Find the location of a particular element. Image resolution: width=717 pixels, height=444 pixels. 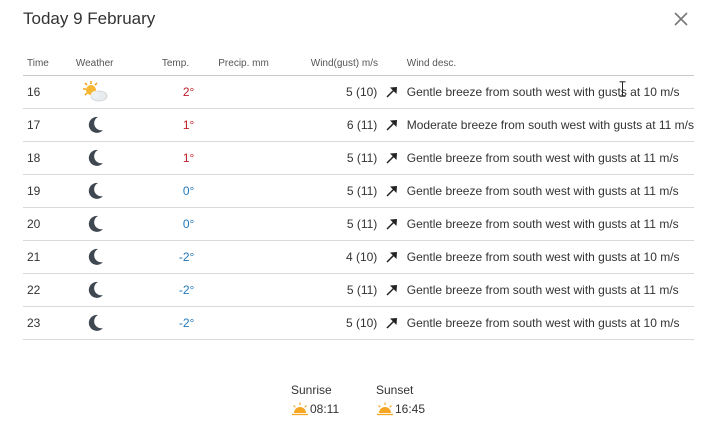

sunset-label: Sunset is located at coordinates (395, 390).